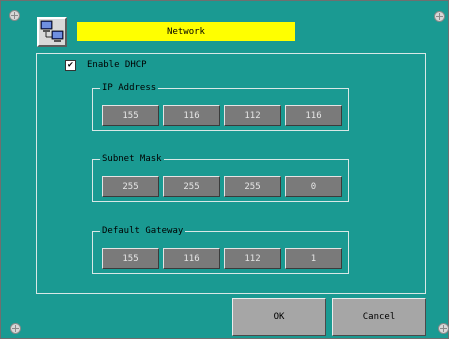  I want to click on subnet-octet-2-field: 255, so click(191, 186).